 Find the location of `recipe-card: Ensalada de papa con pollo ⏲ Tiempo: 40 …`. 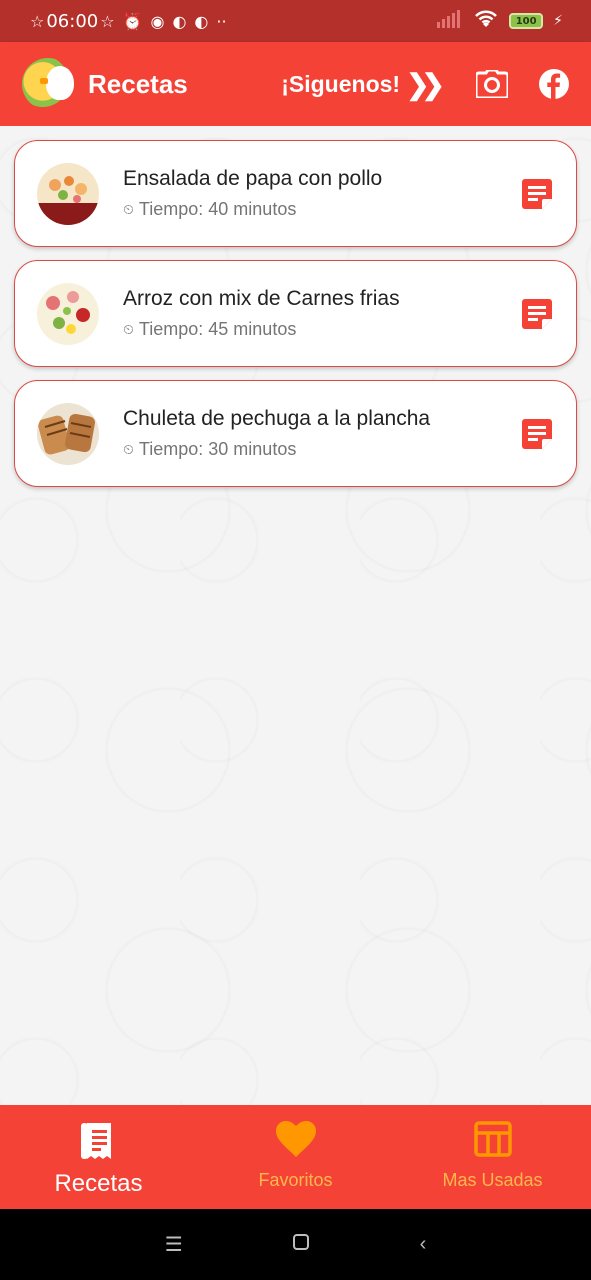

recipe-card: Ensalada de papa con pollo ⏲ Tiempo: 40 … is located at coordinates (295, 193).